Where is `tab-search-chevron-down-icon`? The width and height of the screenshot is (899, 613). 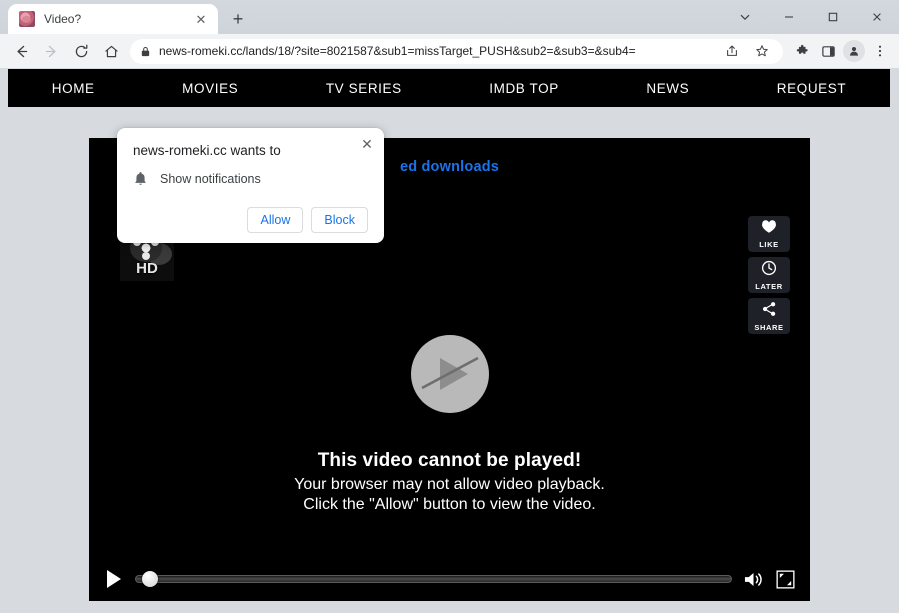 tab-search-chevron-down-icon is located at coordinates (745, 17).